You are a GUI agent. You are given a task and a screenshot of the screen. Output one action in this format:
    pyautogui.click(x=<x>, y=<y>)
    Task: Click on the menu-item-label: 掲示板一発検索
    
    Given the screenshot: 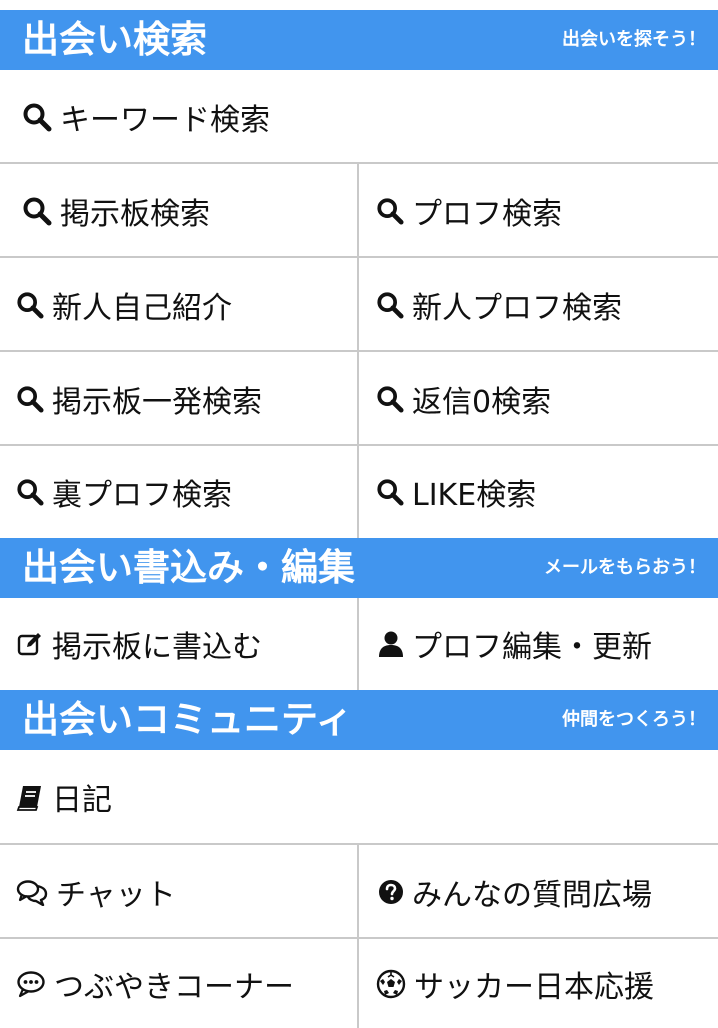 What is the action you would take?
    pyautogui.click(x=157, y=402)
    